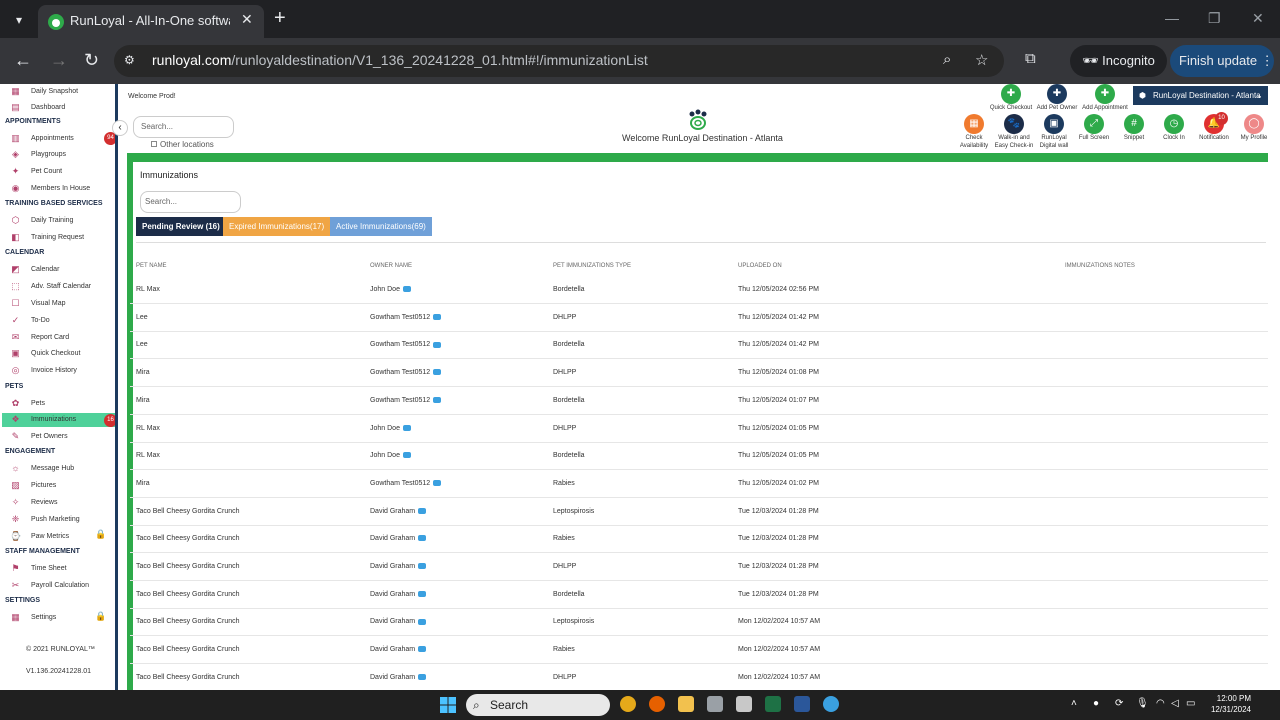 This screenshot has width=1280, height=720. I want to click on sidebar-item-quick-checkout: ▣ Quick Checkout, so click(45, 354).